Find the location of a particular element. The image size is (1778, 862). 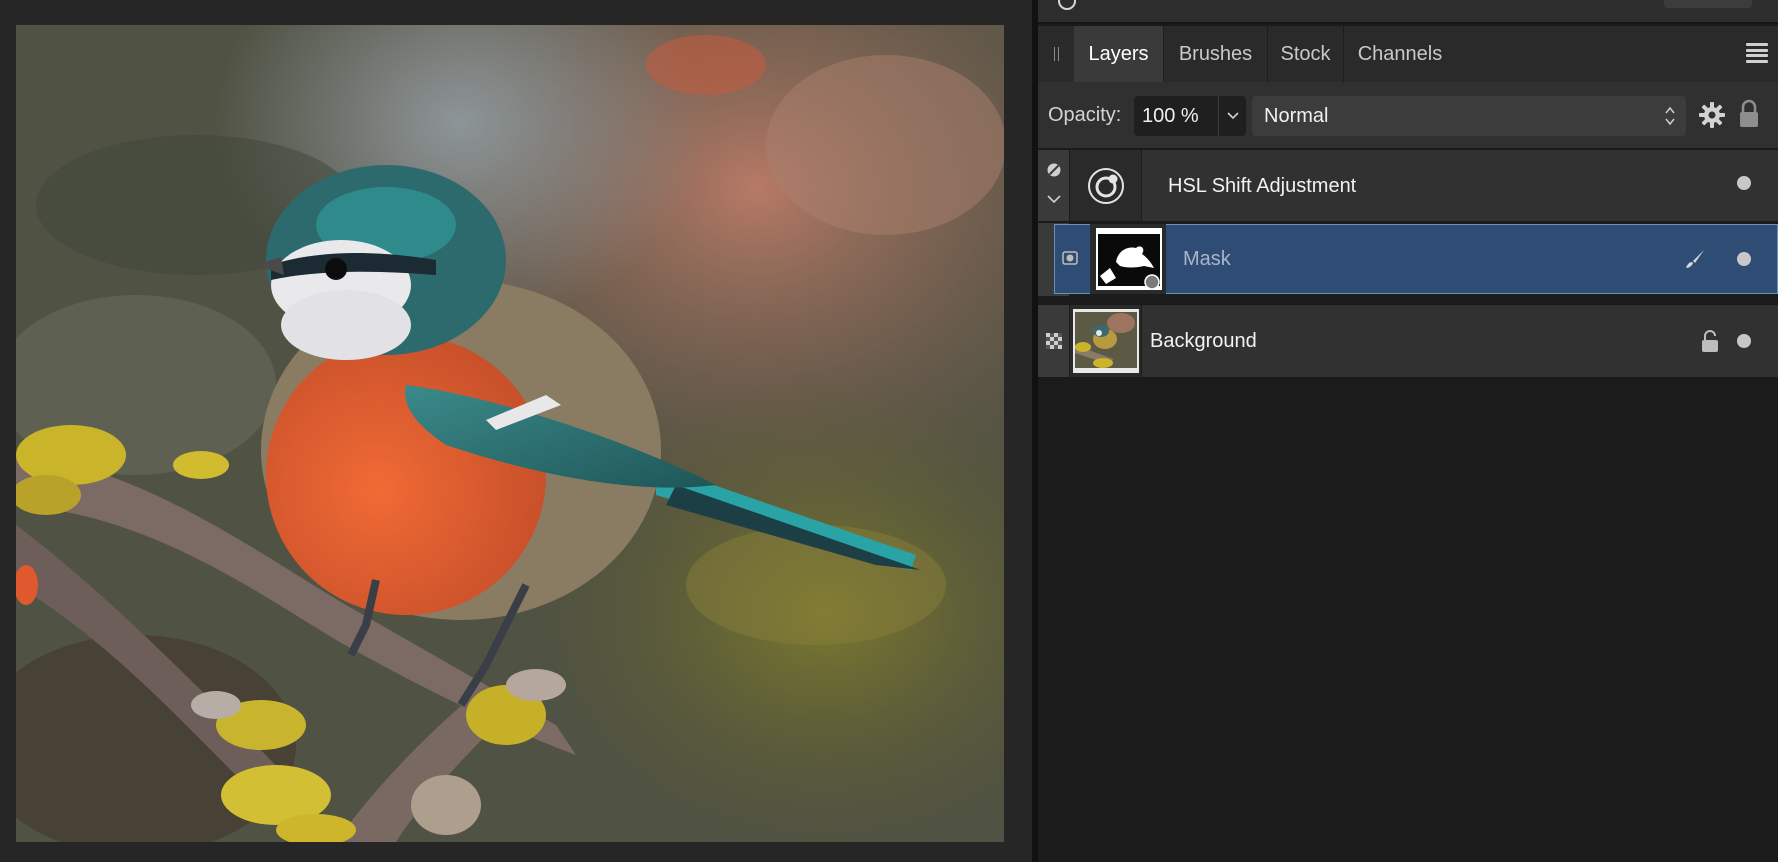

tab-stock: Stock is located at coordinates (1306, 54).